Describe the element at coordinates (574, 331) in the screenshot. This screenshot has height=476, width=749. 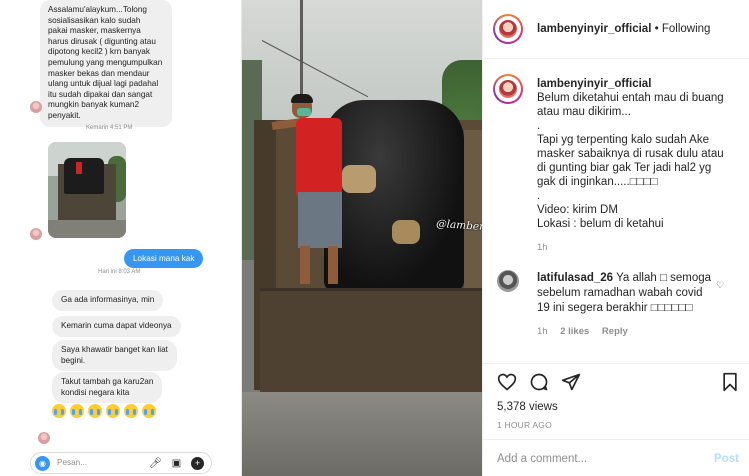
I see `comment-likes-link: 2 likes` at that location.